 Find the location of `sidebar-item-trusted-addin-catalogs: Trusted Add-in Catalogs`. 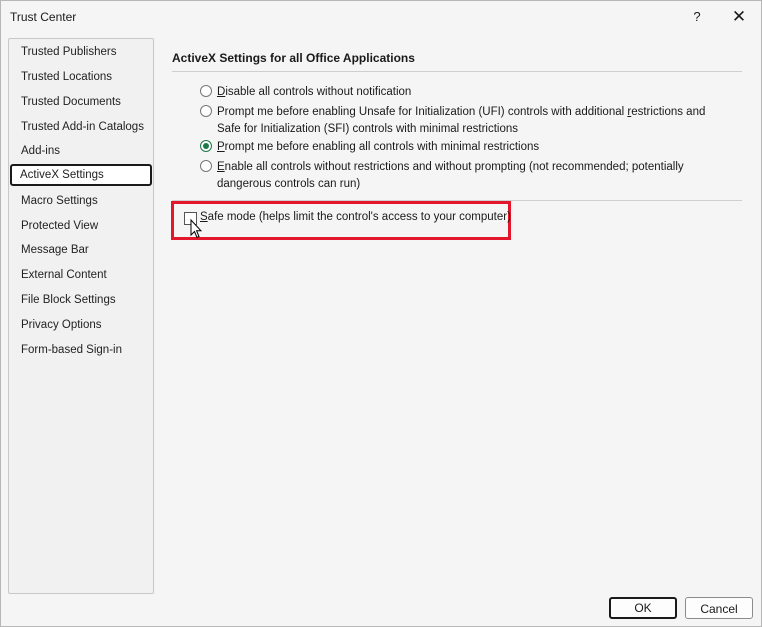

sidebar-item-trusted-addin-catalogs: Trusted Add-in Catalogs is located at coordinates (81, 127).